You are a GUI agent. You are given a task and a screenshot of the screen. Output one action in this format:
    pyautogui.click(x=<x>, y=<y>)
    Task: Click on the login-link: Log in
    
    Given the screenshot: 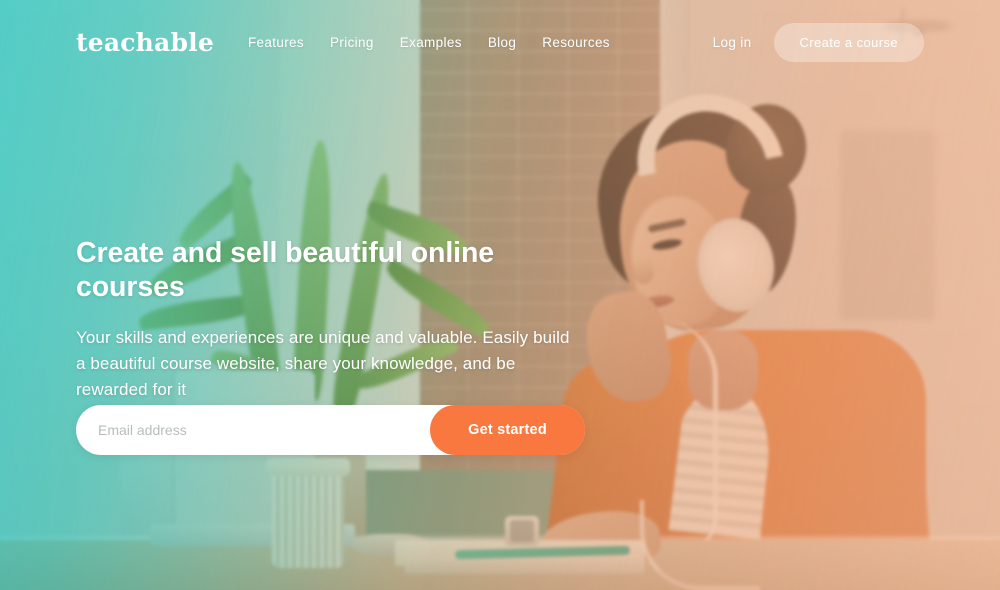 What is the action you would take?
    pyautogui.click(x=732, y=42)
    